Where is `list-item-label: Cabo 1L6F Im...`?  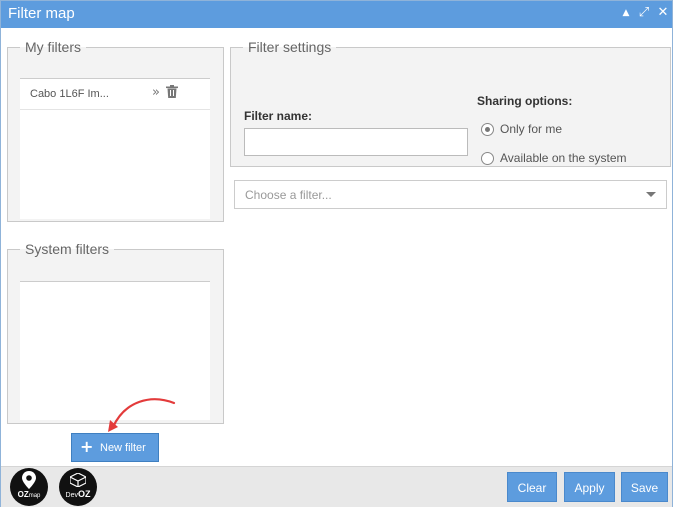
list-item-label: Cabo 1L6F Im... is located at coordinates (69, 94).